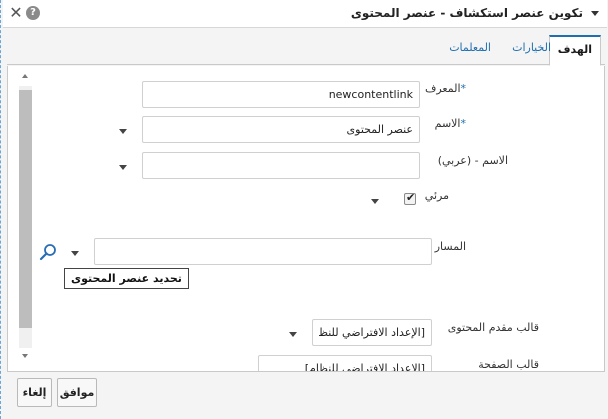 The width and height of the screenshot is (608, 419). Describe the element at coordinates (25, 76) in the screenshot. I see `scroll-up-arrow-icon` at that location.